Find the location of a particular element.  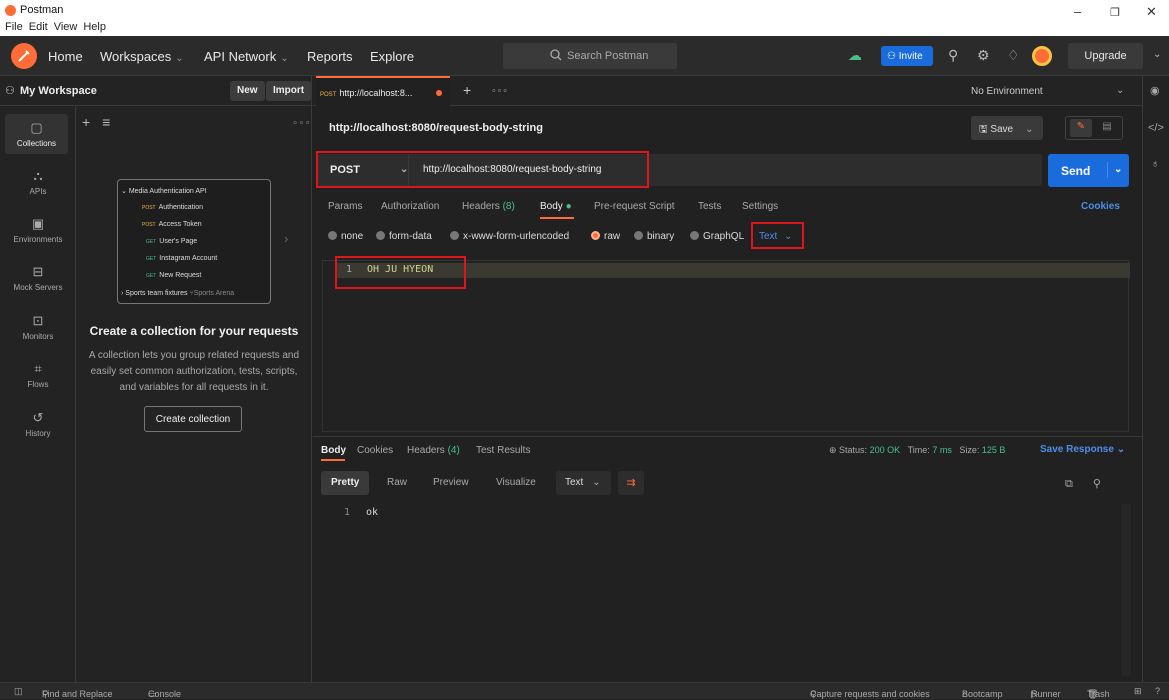

right-context-bar: ◉ </> ♁ is located at coordinates (1155, 379).